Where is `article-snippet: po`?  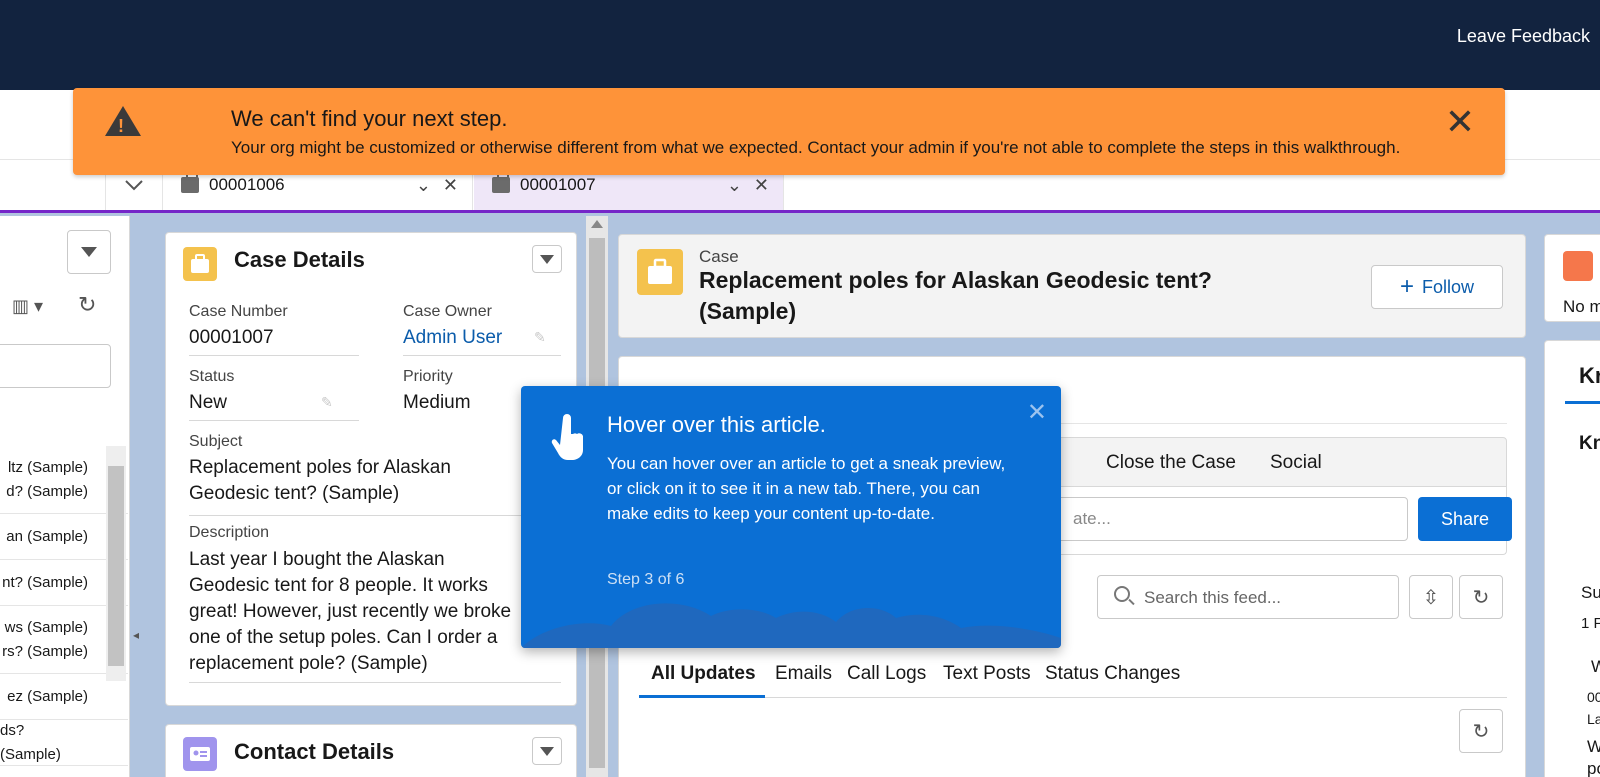
article-snippet: po is located at coordinates (1593, 768).